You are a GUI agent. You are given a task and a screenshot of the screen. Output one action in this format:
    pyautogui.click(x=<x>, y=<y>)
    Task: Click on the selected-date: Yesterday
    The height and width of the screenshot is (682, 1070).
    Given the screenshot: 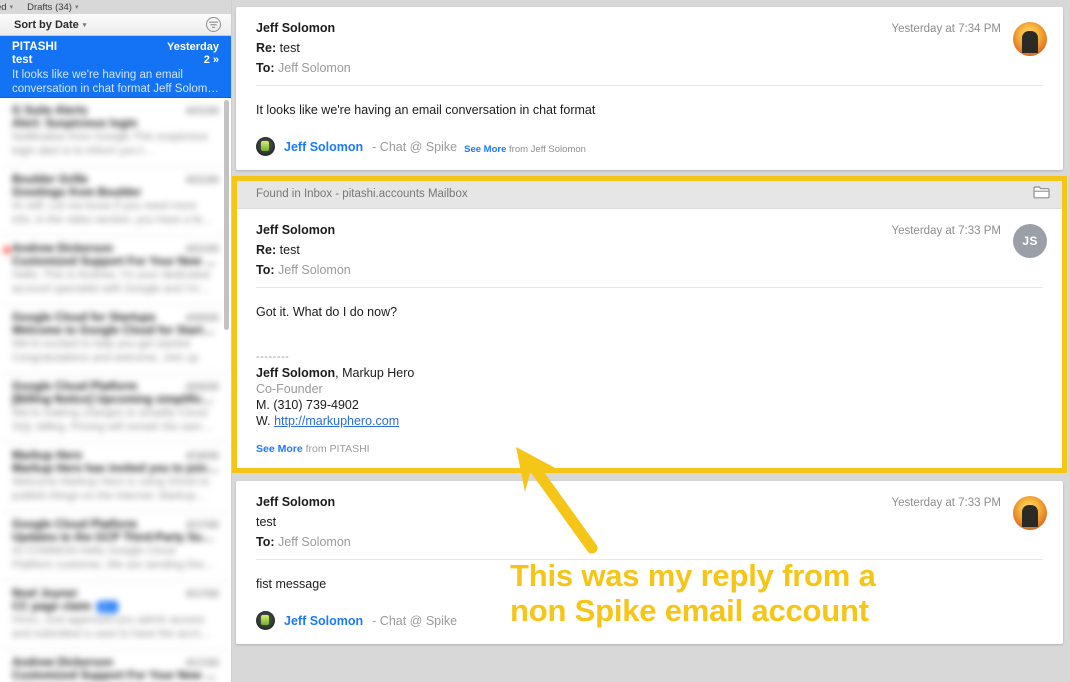 What is the action you would take?
    pyautogui.click(x=193, y=47)
    